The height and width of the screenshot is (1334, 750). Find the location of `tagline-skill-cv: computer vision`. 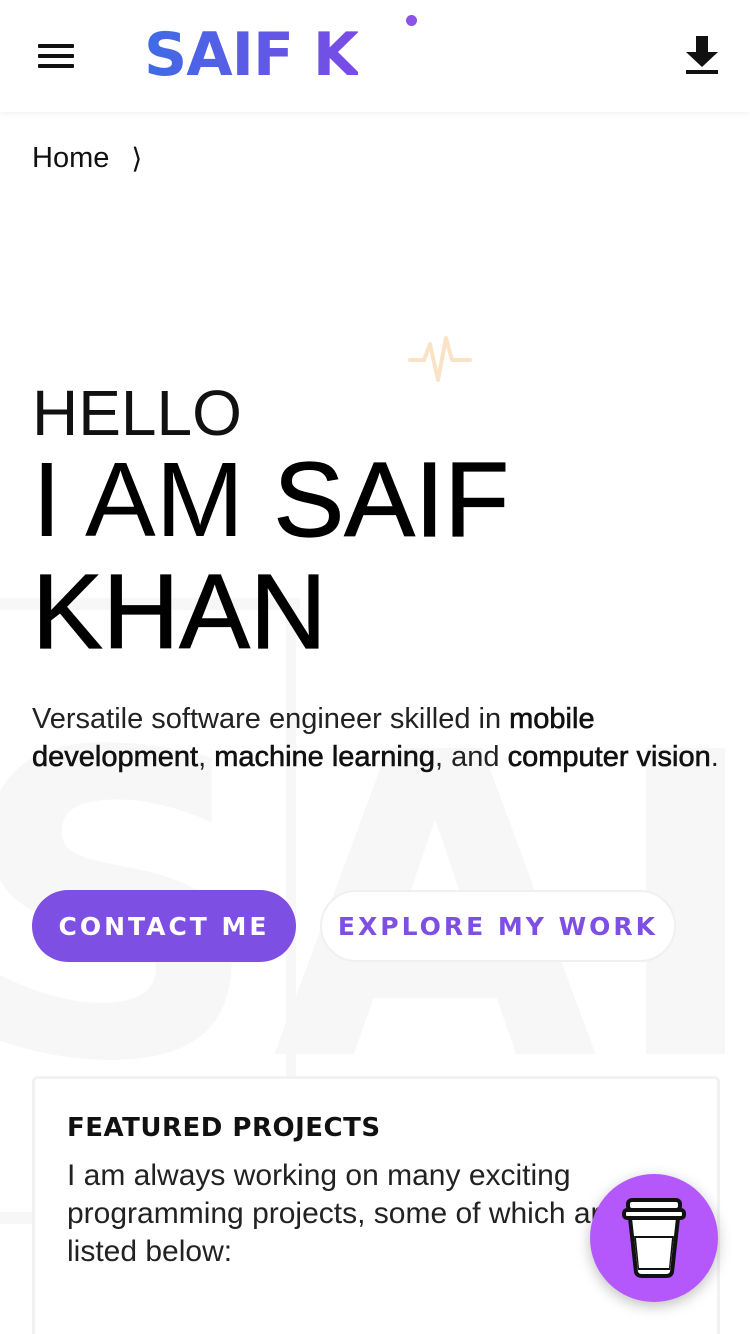

tagline-skill-cv: computer vision is located at coordinates (609, 757).